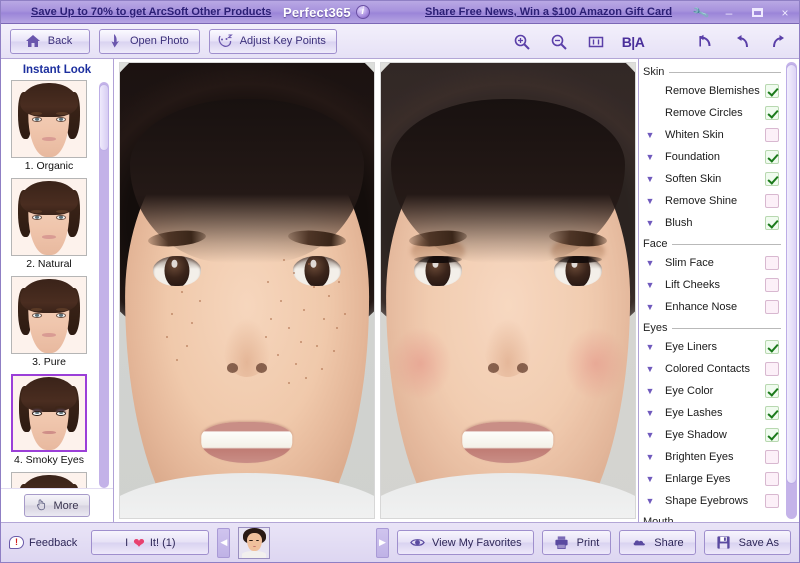 The width and height of the screenshot is (800, 563). I want to click on option-row: ▼ Shape Eyebrows, so click(712, 501).